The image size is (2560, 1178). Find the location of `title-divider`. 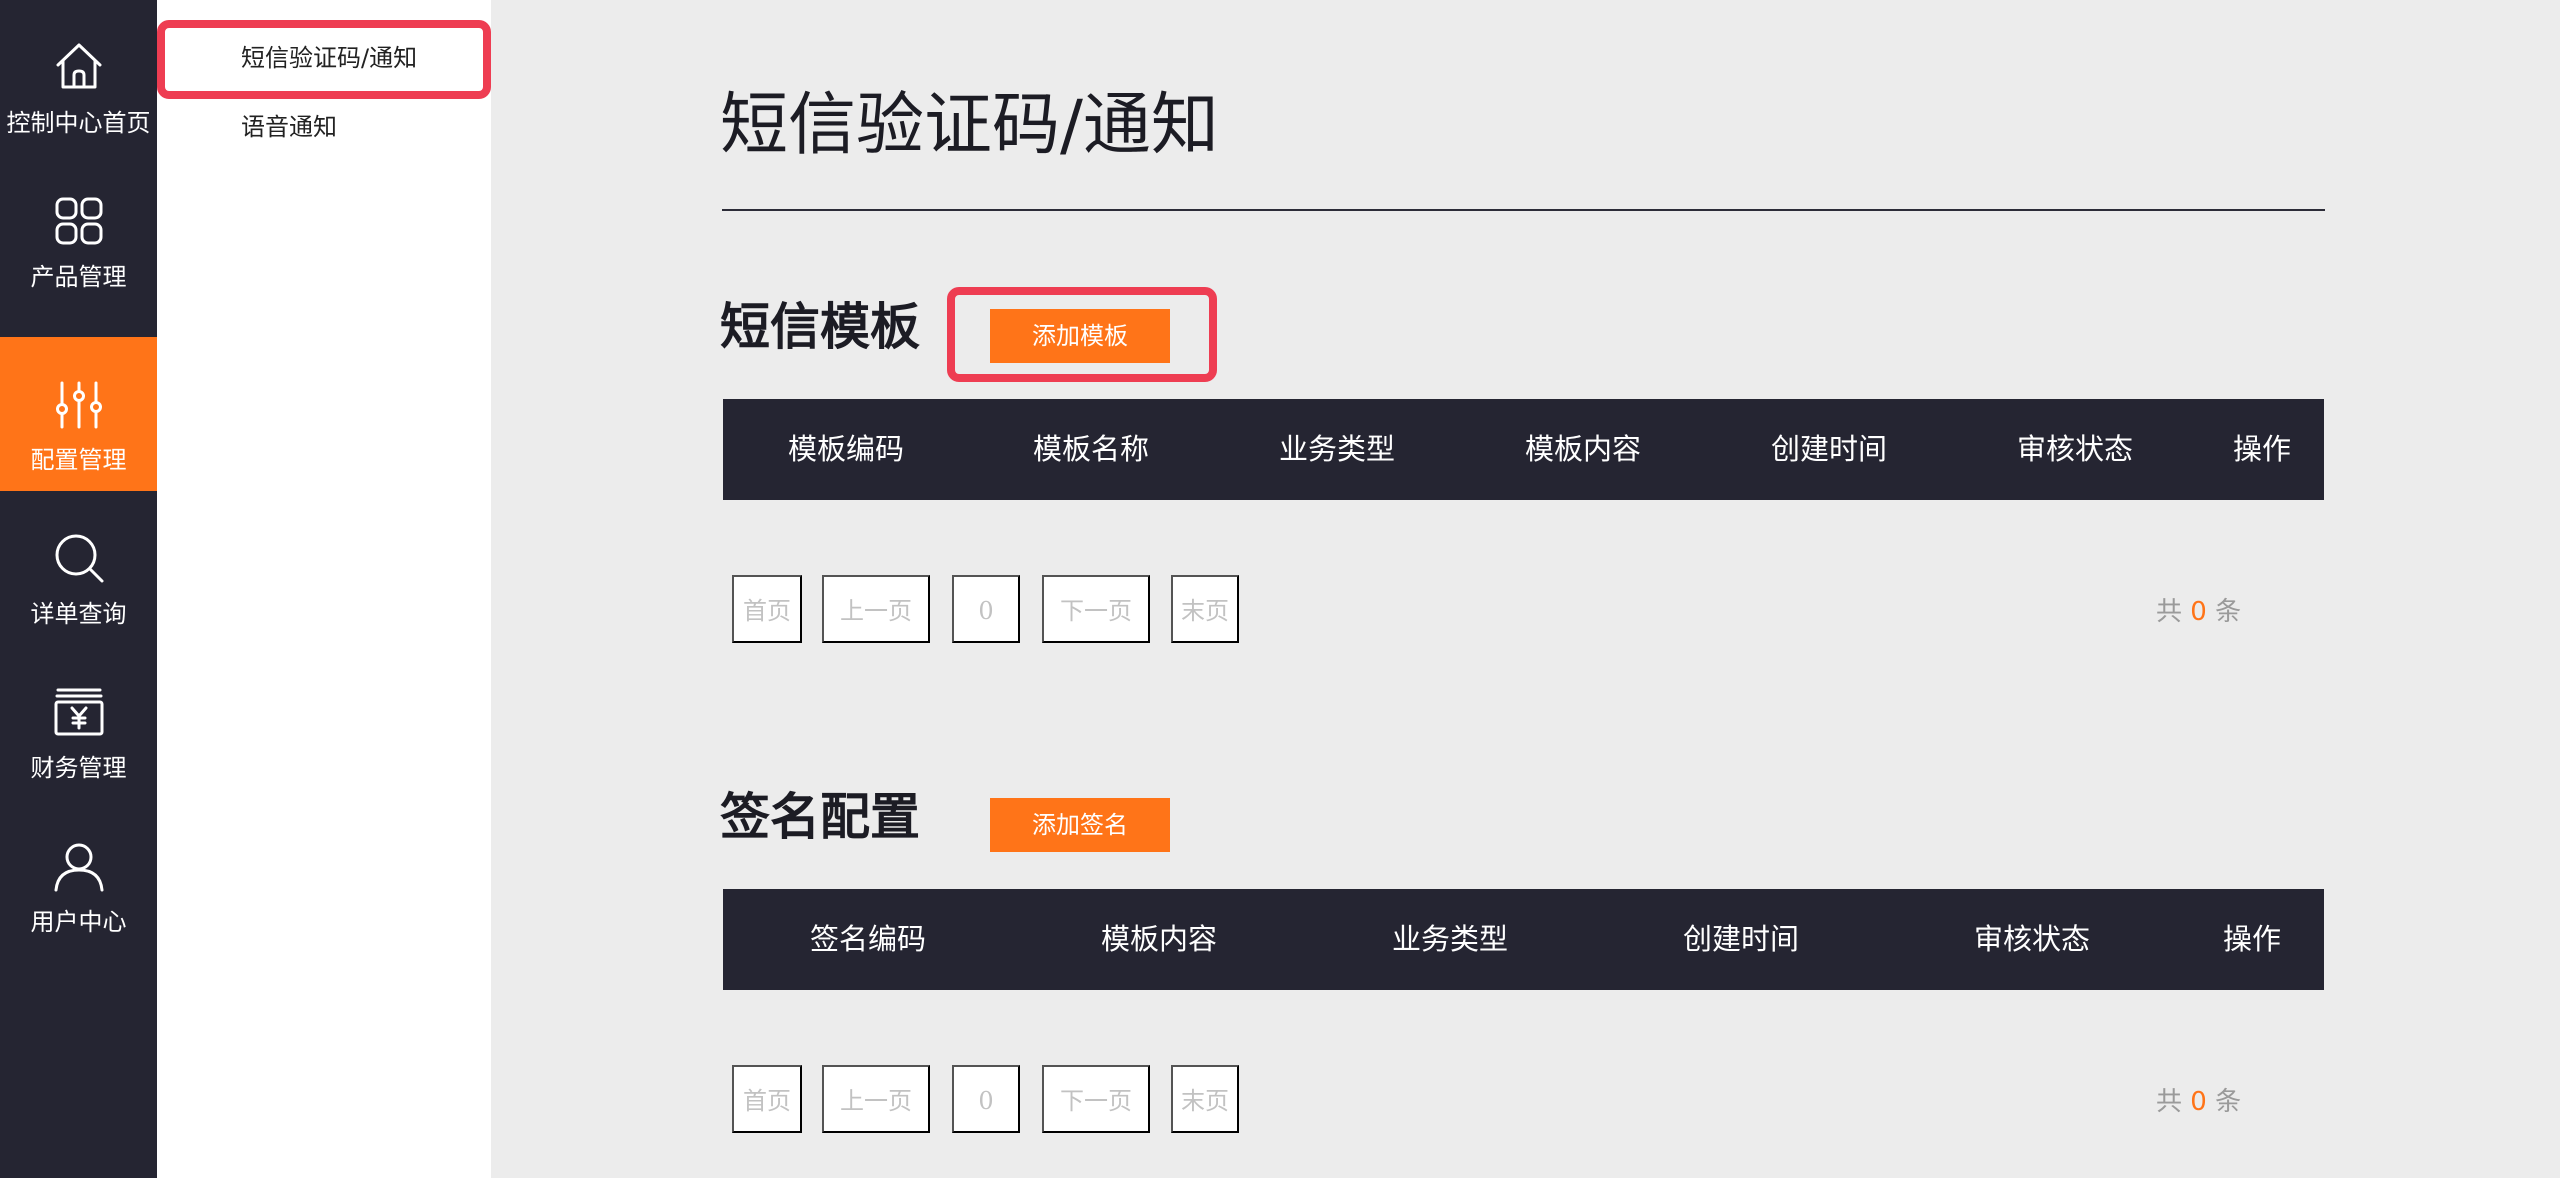

title-divider is located at coordinates (1523, 210).